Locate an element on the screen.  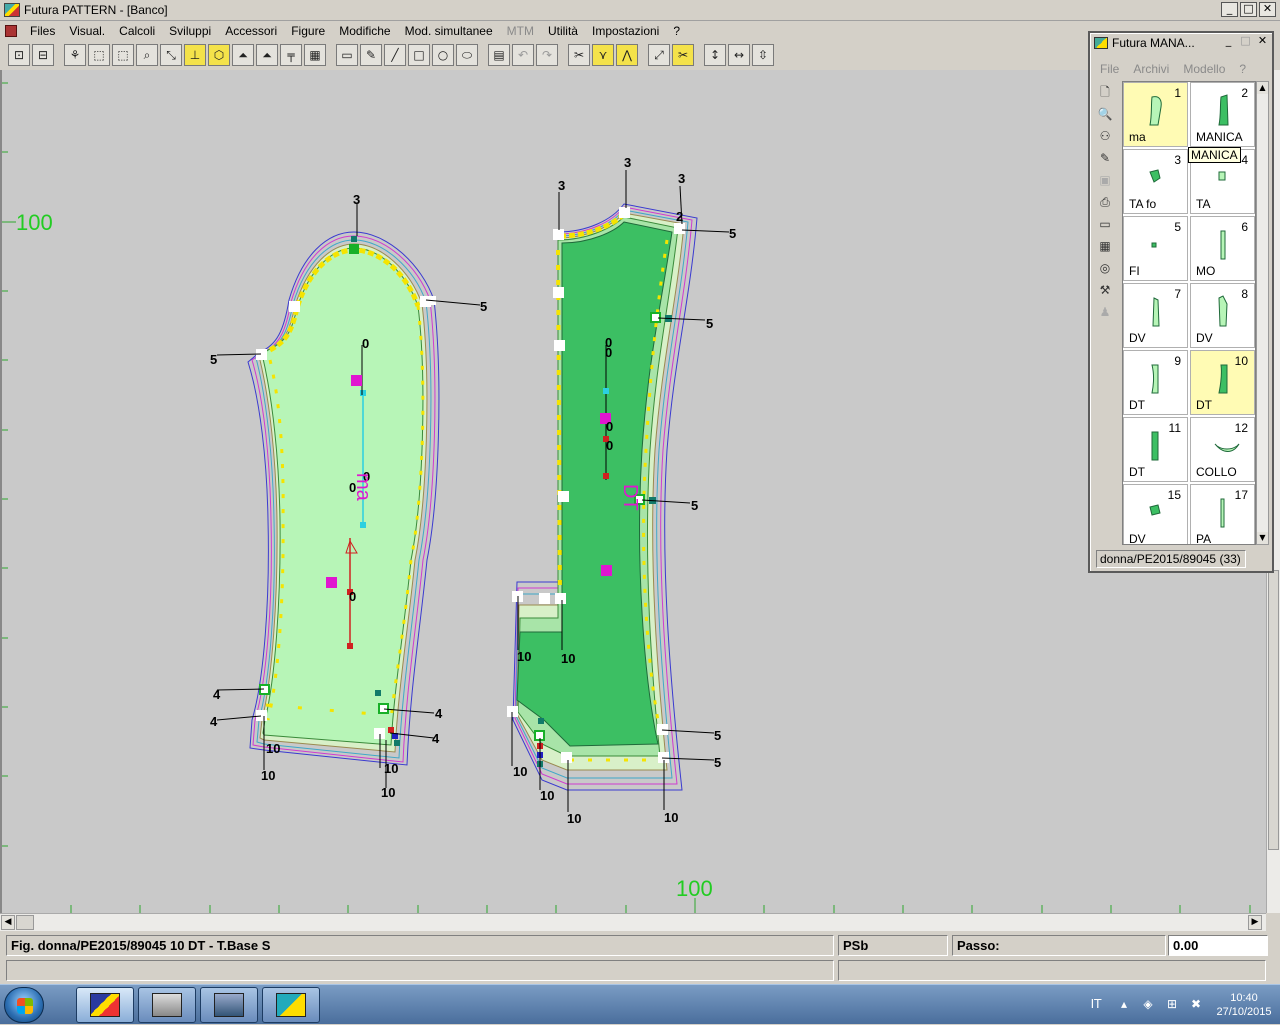
taskbar-app-digitizer is located at coordinates (229, 1005).